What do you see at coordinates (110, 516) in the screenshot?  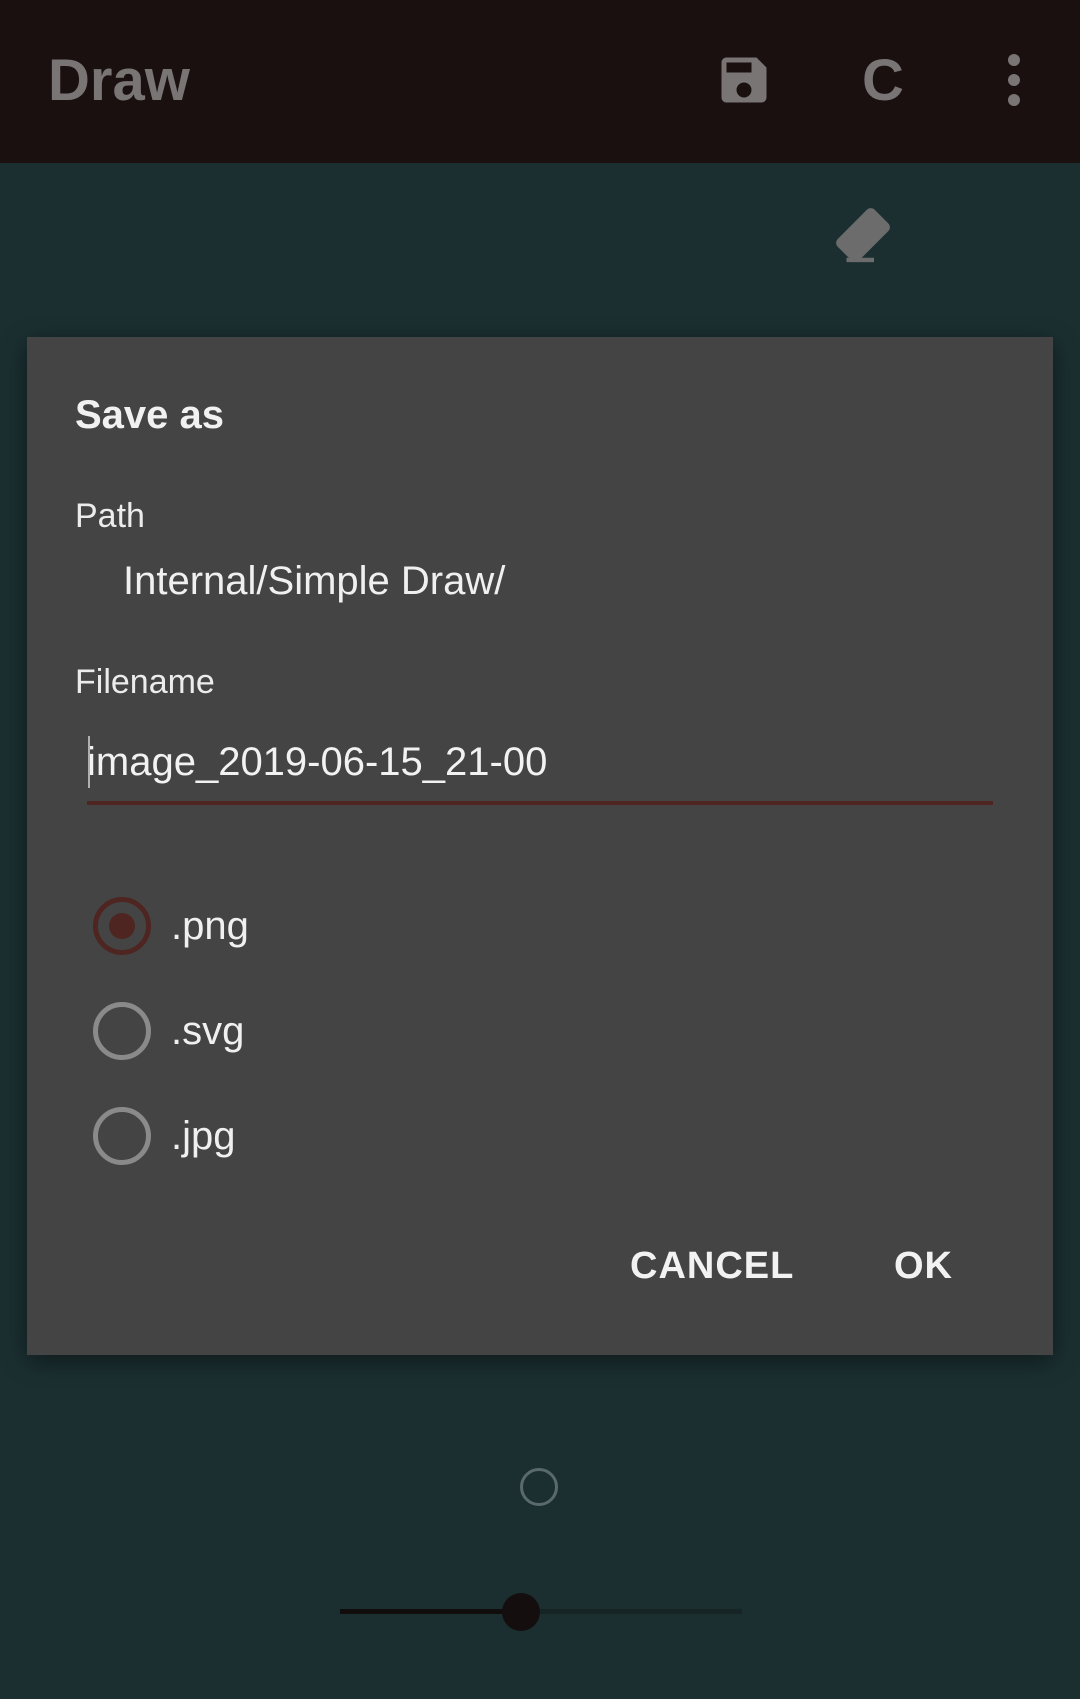 I see `path-label: Path` at bounding box center [110, 516].